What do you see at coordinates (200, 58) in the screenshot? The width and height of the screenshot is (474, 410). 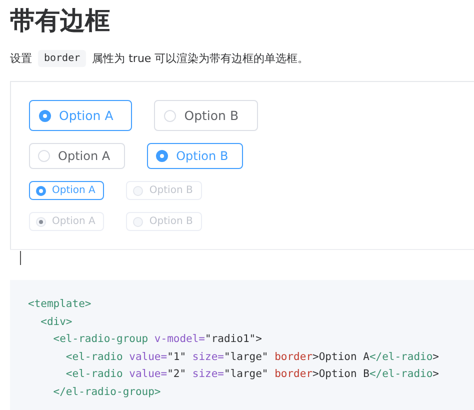 I see `description-text: 属性为 true 可以渲染为带有边框的单选框。` at bounding box center [200, 58].